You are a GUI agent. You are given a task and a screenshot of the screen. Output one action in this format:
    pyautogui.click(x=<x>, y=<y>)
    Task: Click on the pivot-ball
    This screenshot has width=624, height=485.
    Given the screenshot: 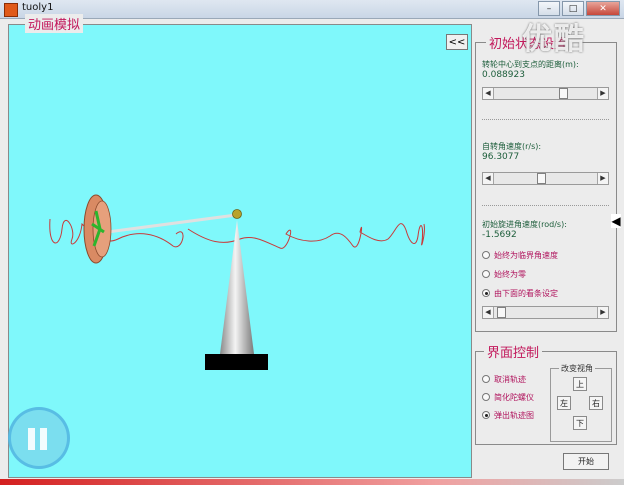 What is the action you would take?
    pyautogui.click(x=237, y=214)
    